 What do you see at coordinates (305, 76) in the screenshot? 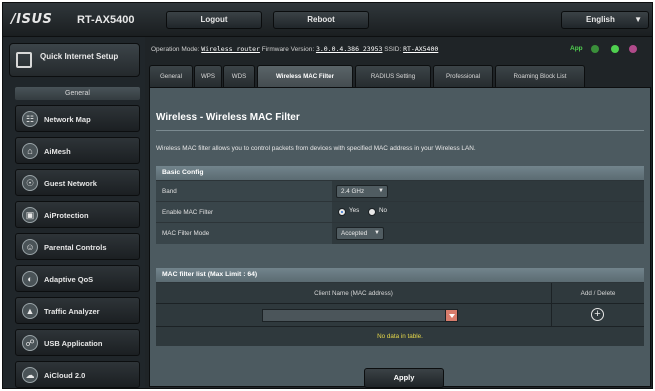
I see `tab-wireless-mac-filter: Wireless MAC Filter` at bounding box center [305, 76].